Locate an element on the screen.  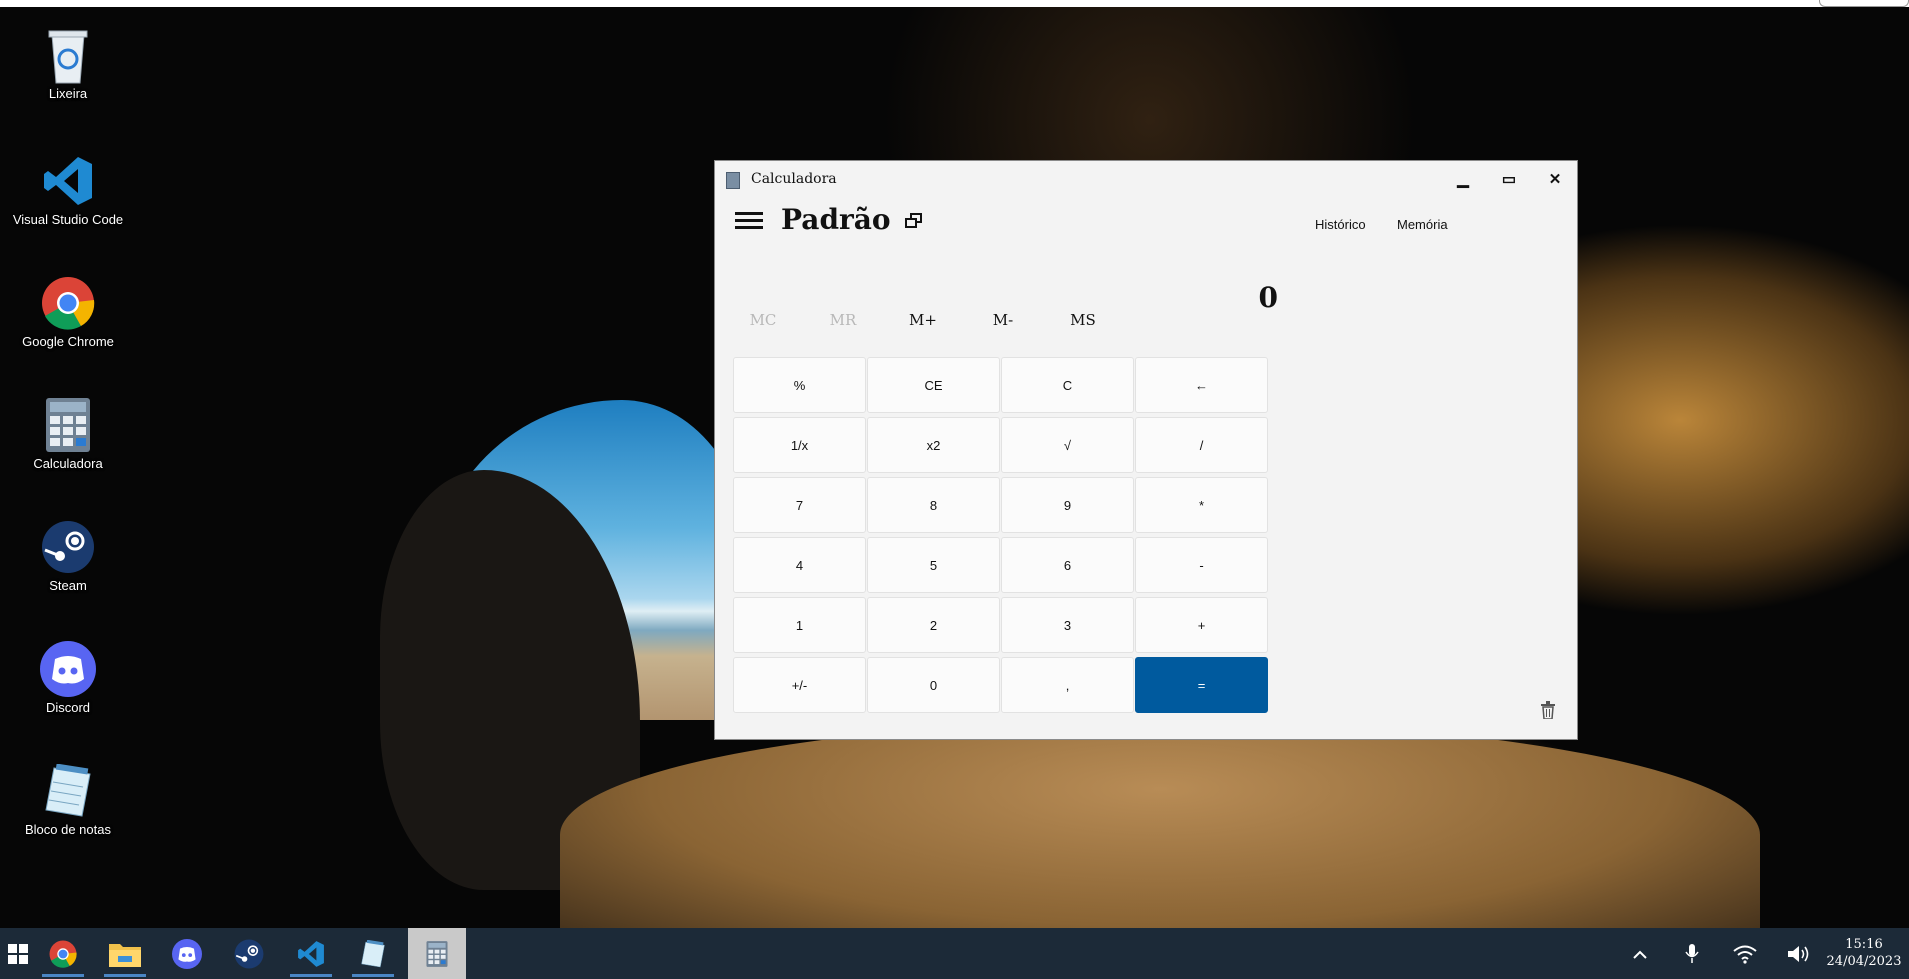
memory-button-row: MC MR M+ M- MS is located at coordinates (999, 324).